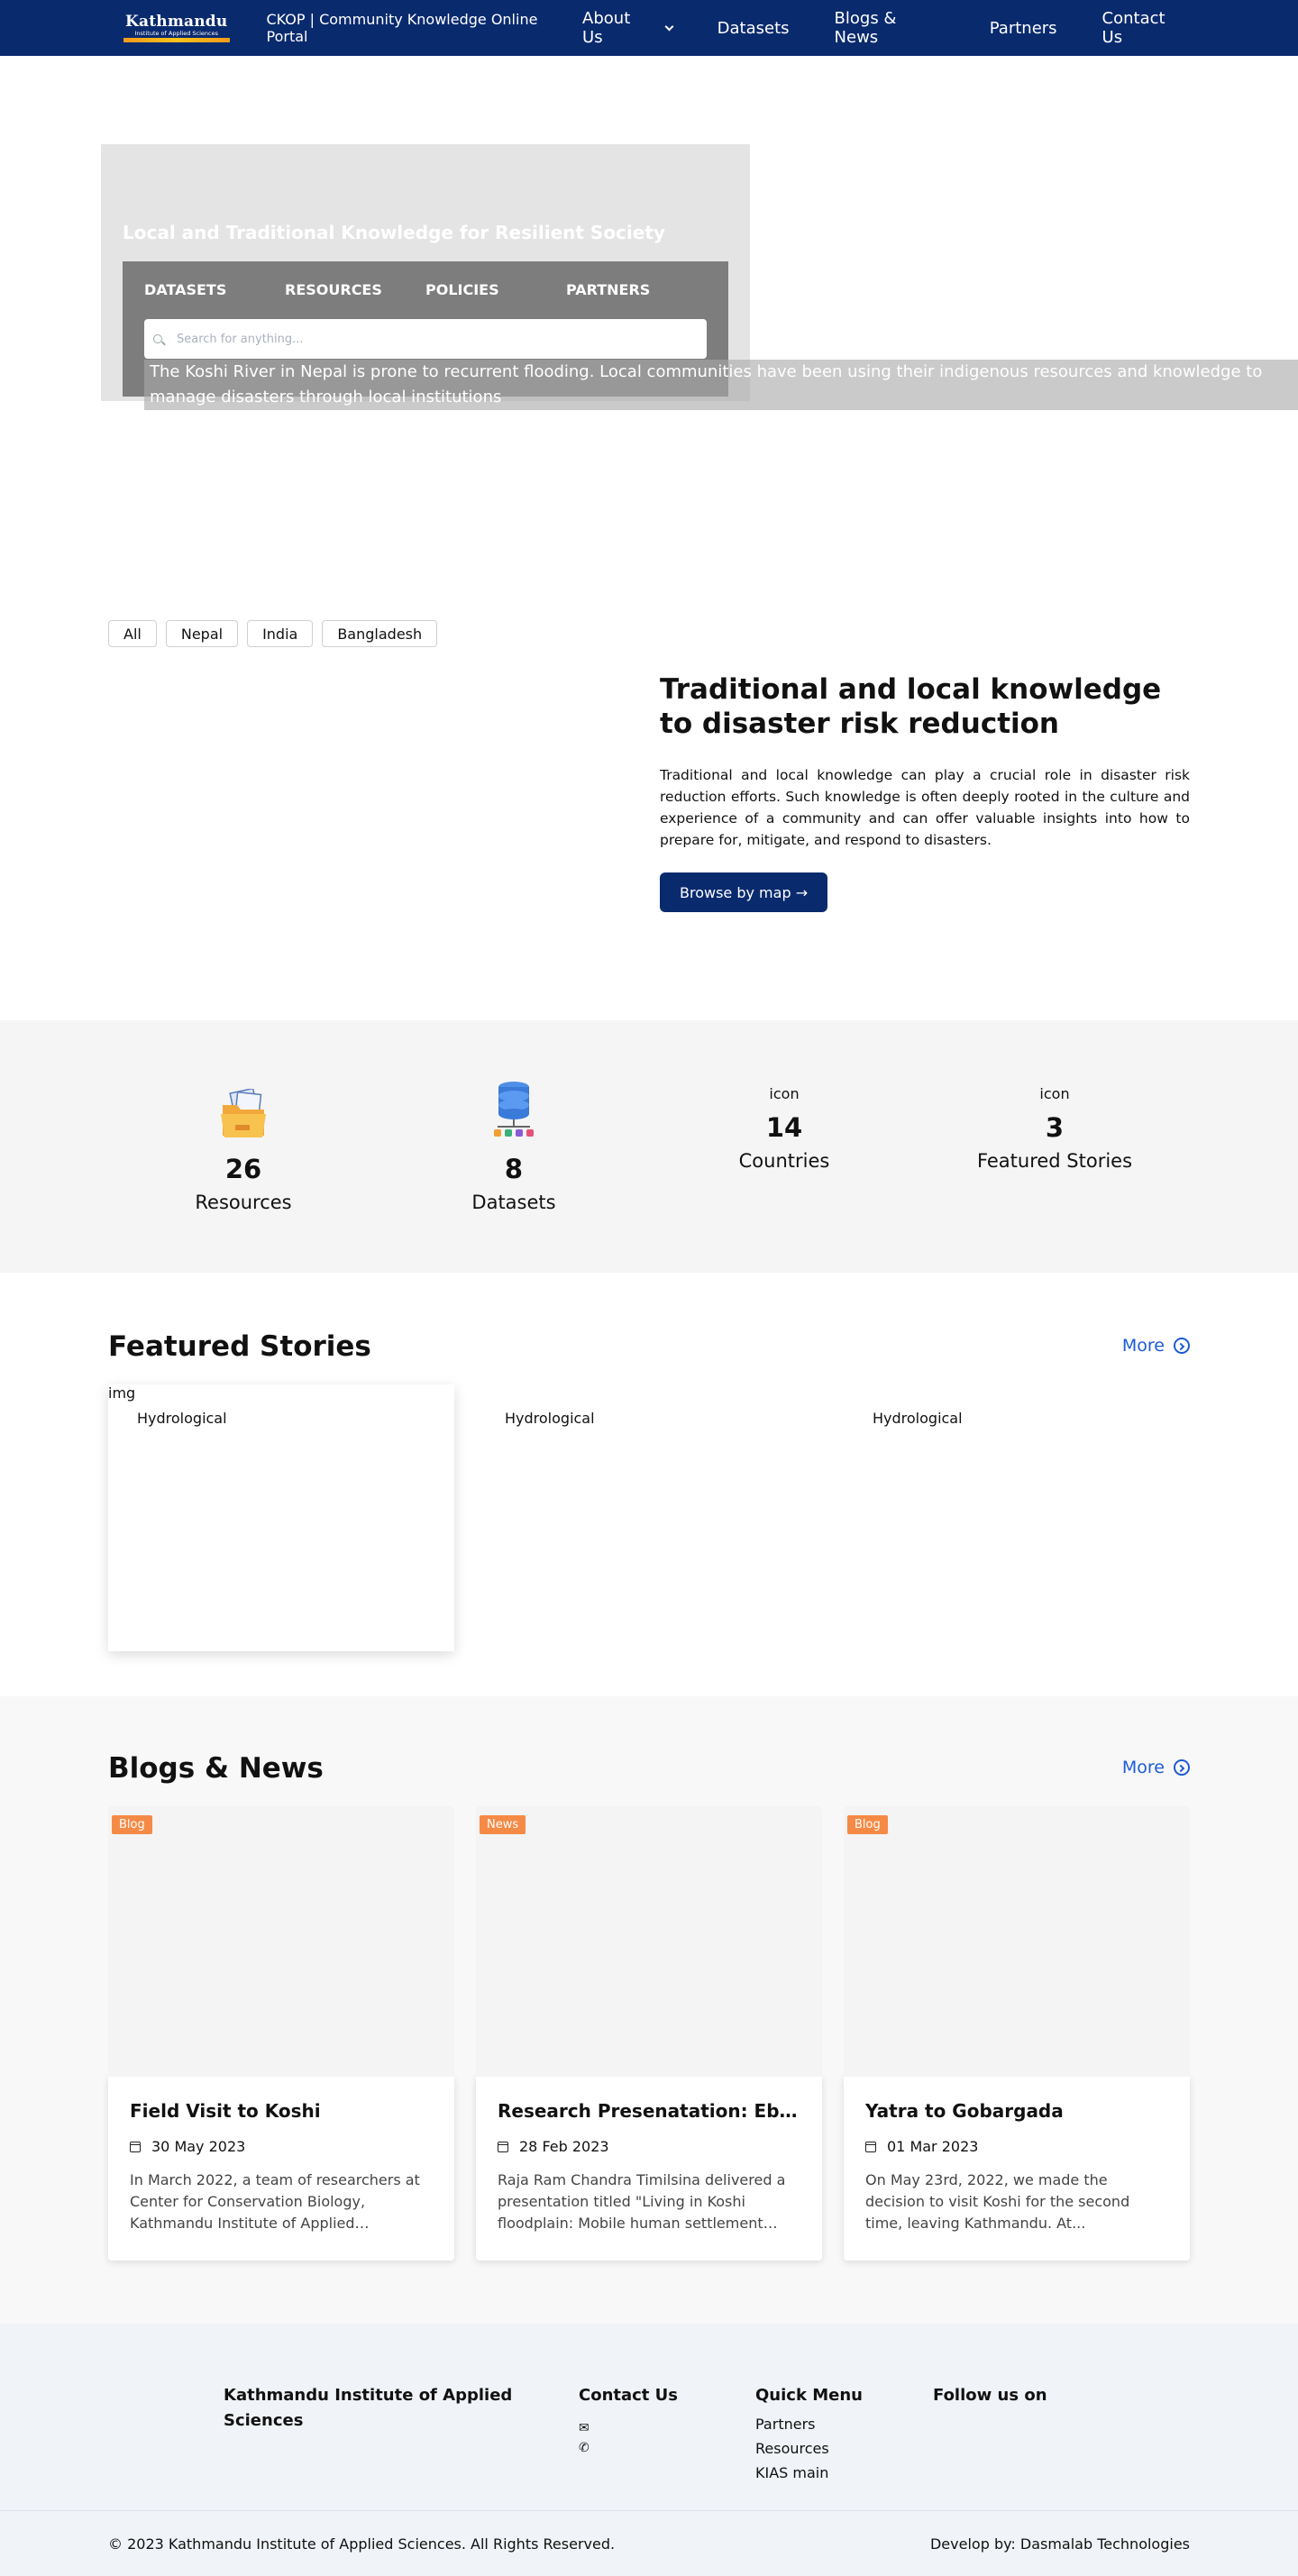  I want to click on stat-label: Resources, so click(243, 1202).